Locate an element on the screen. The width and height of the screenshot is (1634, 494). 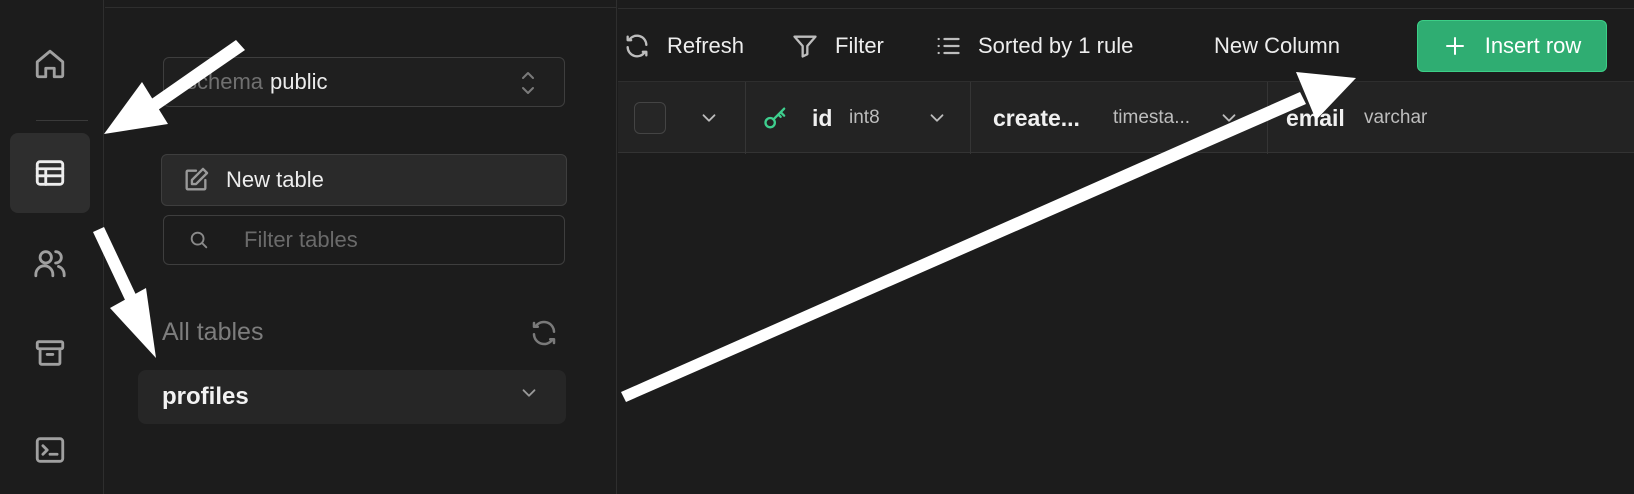
new-column-label: New Column is located at coordinates (1277, 45).